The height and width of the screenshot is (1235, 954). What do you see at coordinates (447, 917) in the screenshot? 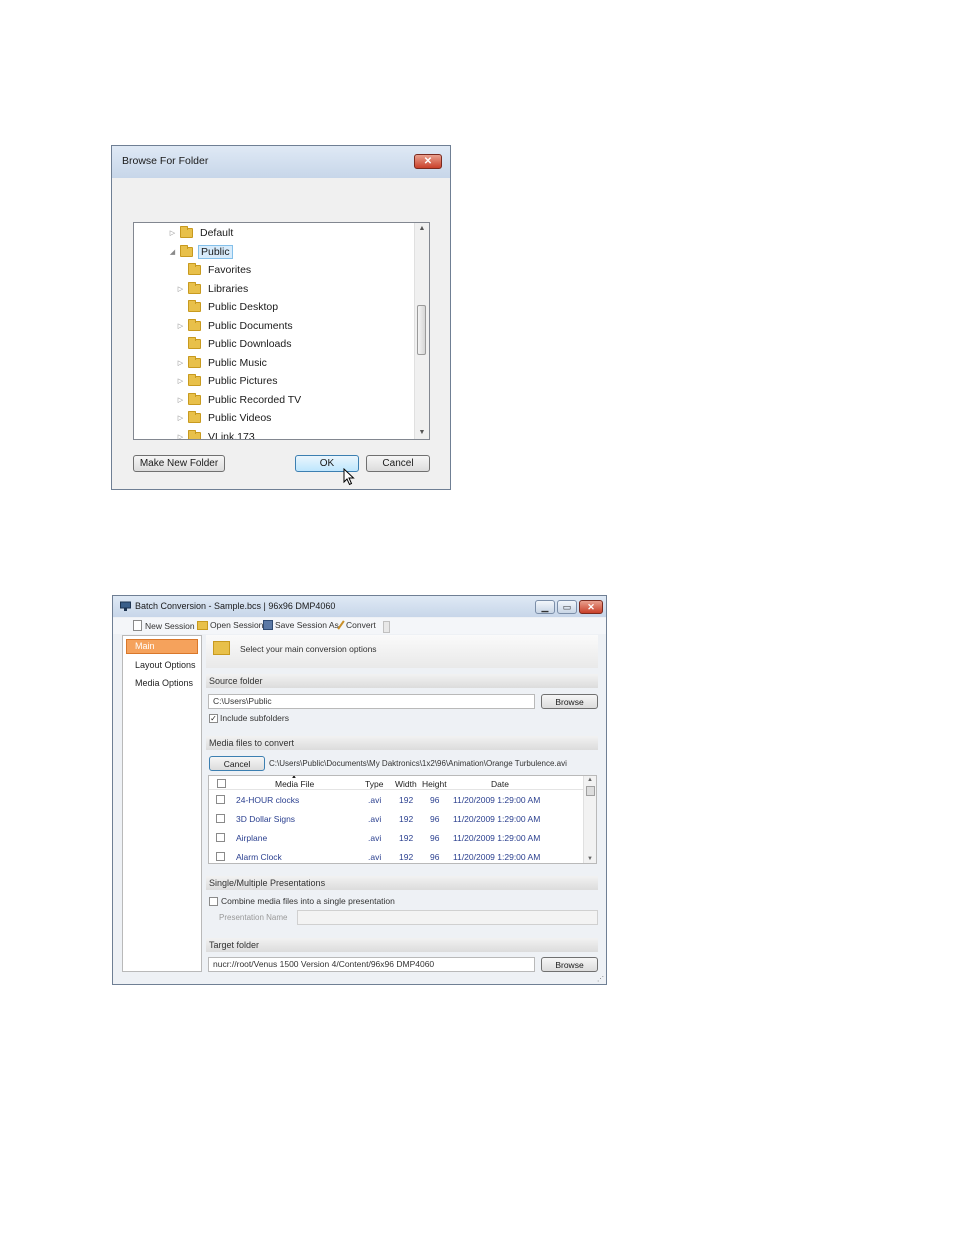
I see `presentation-name-input` at bounding box center [447, 917].